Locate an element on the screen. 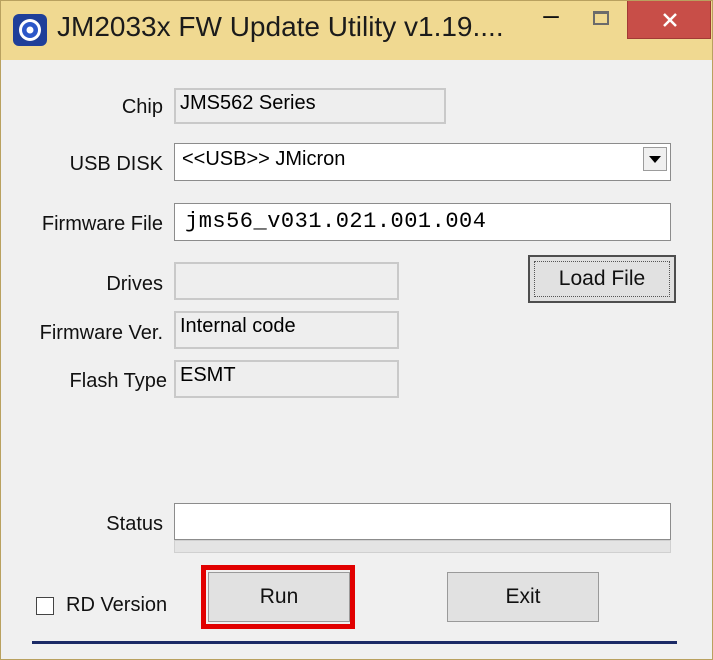  firmware-ver-label: Firmware Ver. is located at coordinates (101, 333).